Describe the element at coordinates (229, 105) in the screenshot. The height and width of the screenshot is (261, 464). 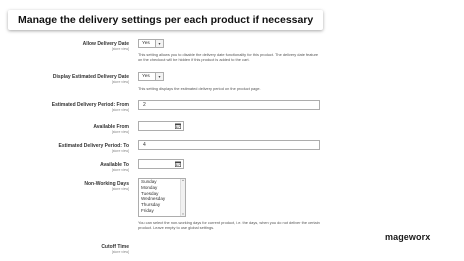
I see `period-from-input: 2` at that location.